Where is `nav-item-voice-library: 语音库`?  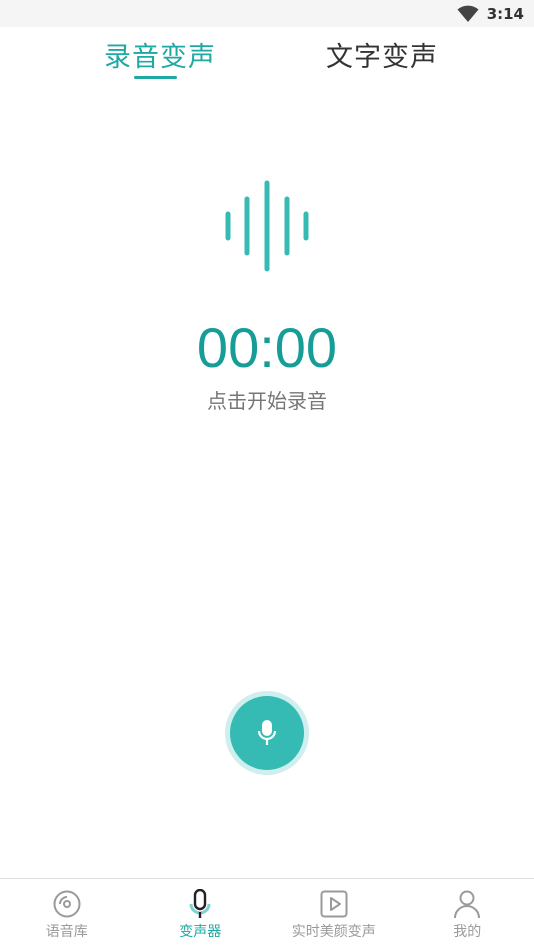
nav-item-voice-library: 语音库 is located at coordinates (67, 914).